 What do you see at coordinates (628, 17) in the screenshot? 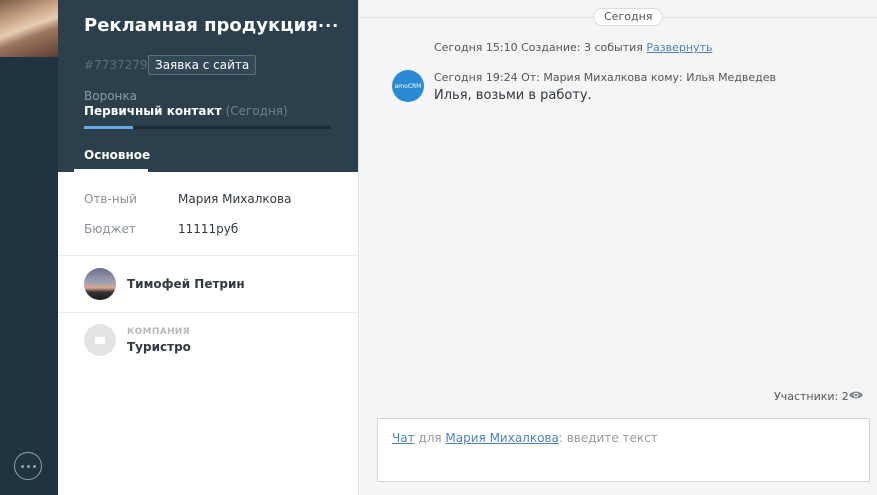
I see `day-label: Сегодня` at bounding box center [628, 17].